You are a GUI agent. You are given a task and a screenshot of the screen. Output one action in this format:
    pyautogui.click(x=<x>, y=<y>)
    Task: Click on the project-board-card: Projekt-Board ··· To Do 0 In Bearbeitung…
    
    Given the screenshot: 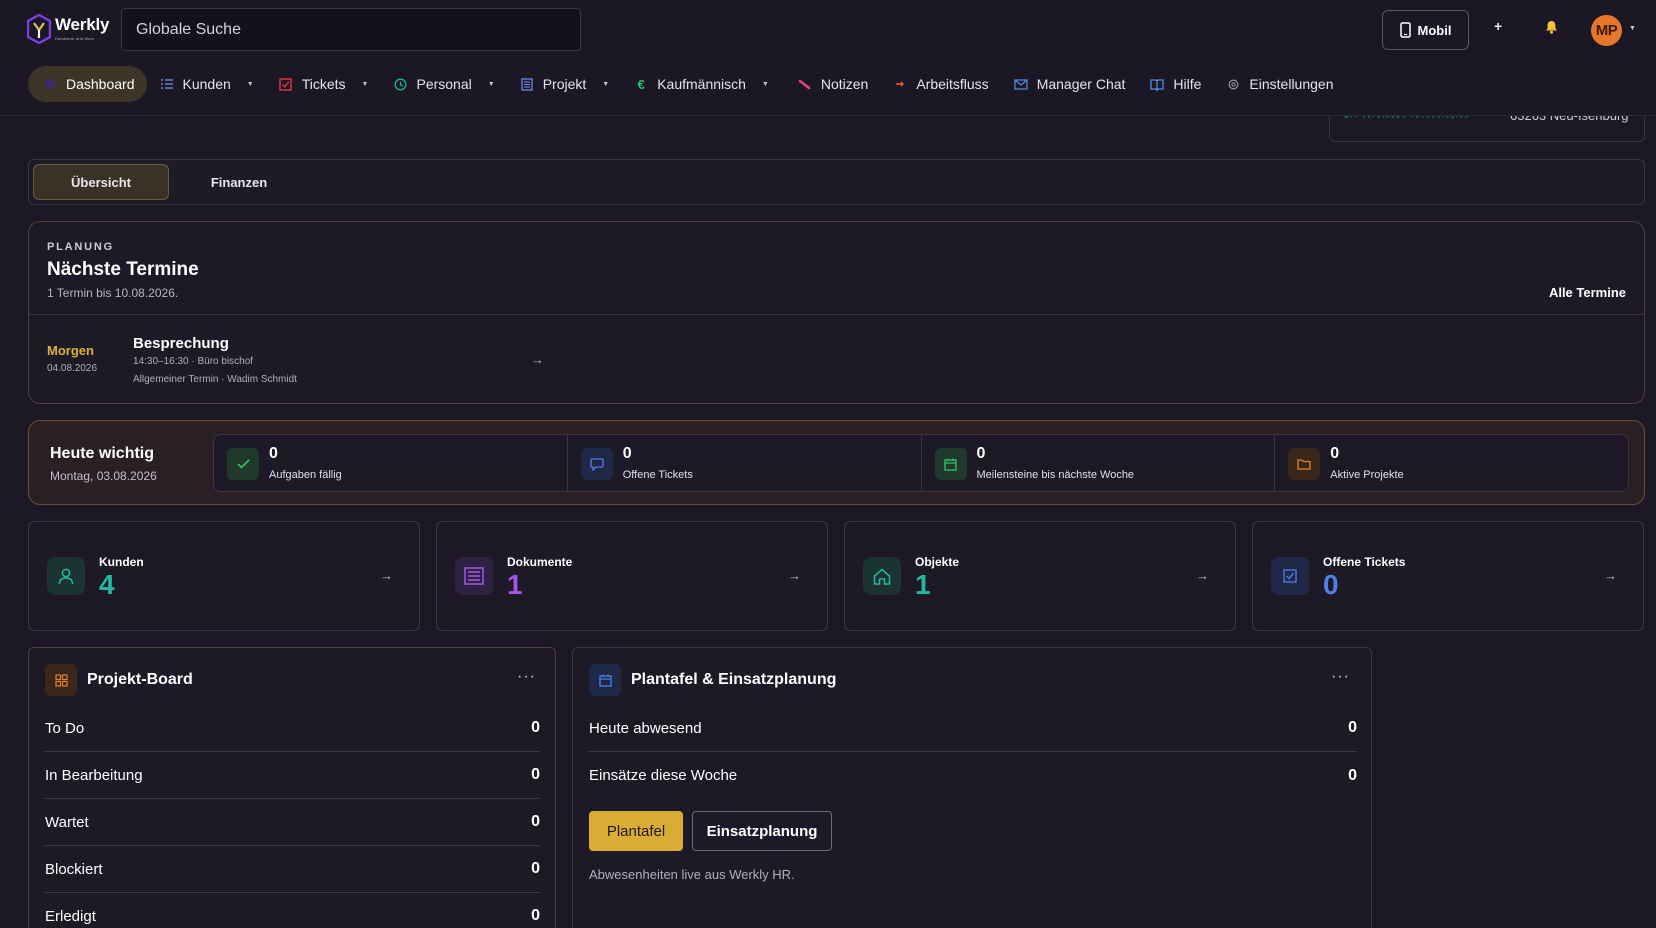 What is the action you would take?
    pyautogui.click(x=292, y=787)
    